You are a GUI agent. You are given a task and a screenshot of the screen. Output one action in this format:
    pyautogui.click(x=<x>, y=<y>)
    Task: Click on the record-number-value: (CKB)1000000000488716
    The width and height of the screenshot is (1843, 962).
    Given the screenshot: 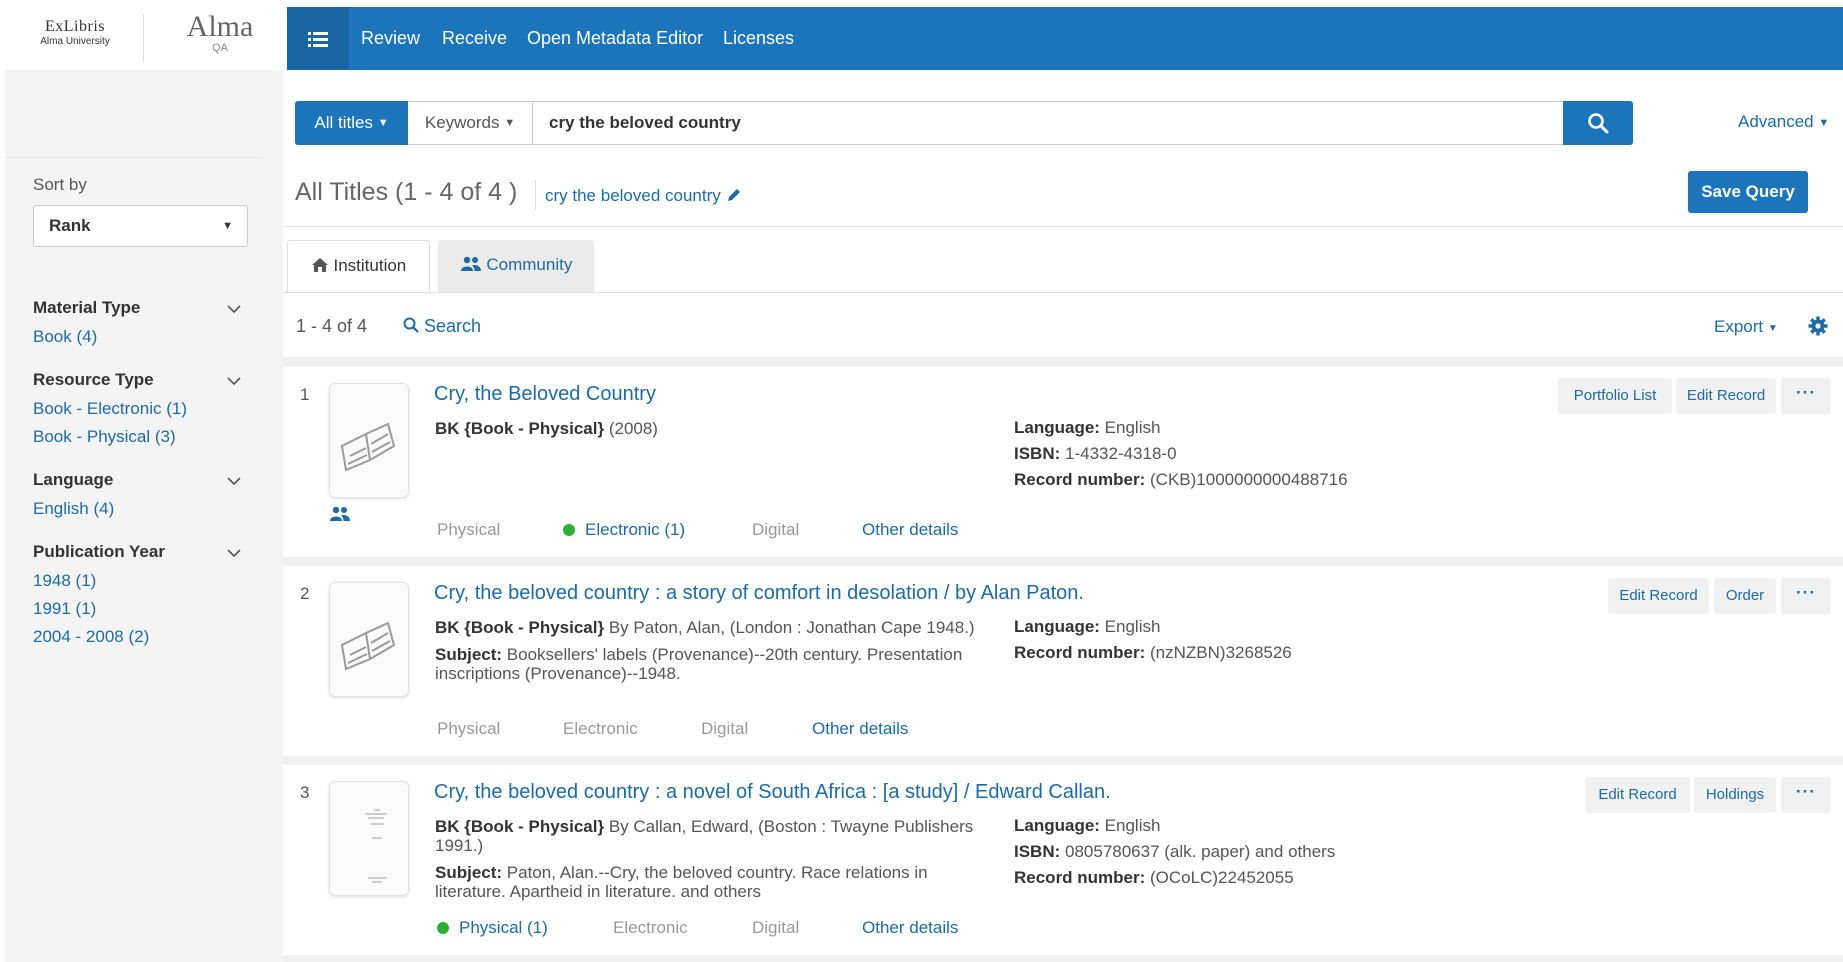 What is the action you would take?
    pyautogui.click(x=1246, y=479)
    